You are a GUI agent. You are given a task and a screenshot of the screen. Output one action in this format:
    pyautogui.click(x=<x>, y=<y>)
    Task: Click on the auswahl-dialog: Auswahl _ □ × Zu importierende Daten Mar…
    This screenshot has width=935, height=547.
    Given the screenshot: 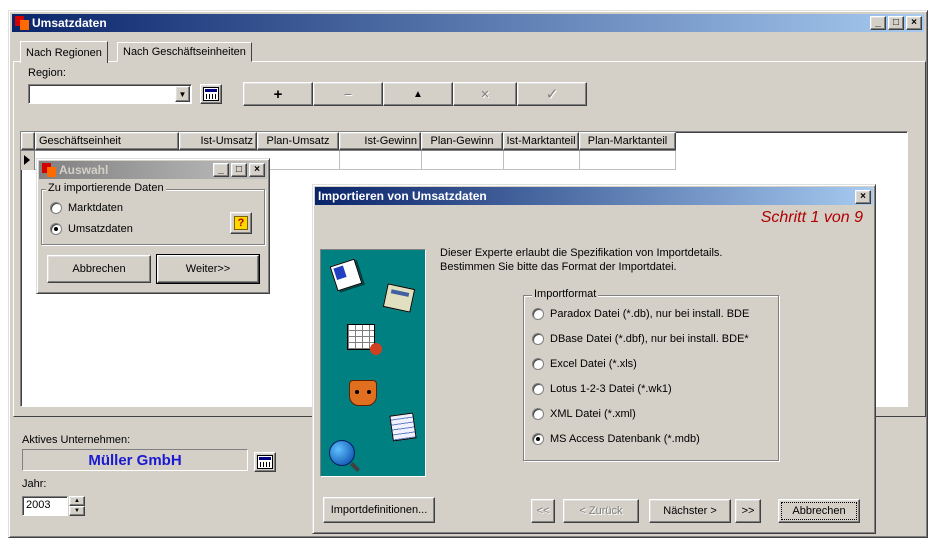 What is the action you would take?
    pyautogui.click(x=153, y=226)
    